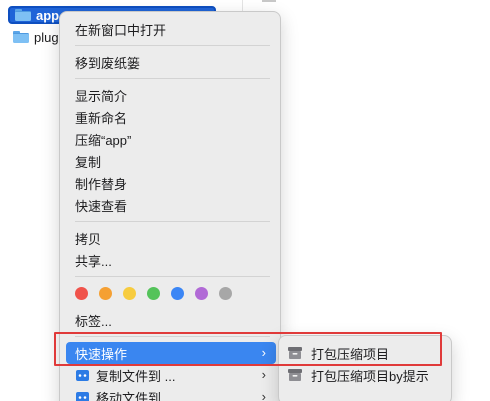 The image size is (490, 401). What do you see at coordinates (153, 293) in the screenshot?
I see `tag-green` at bounding box center [153, 293].